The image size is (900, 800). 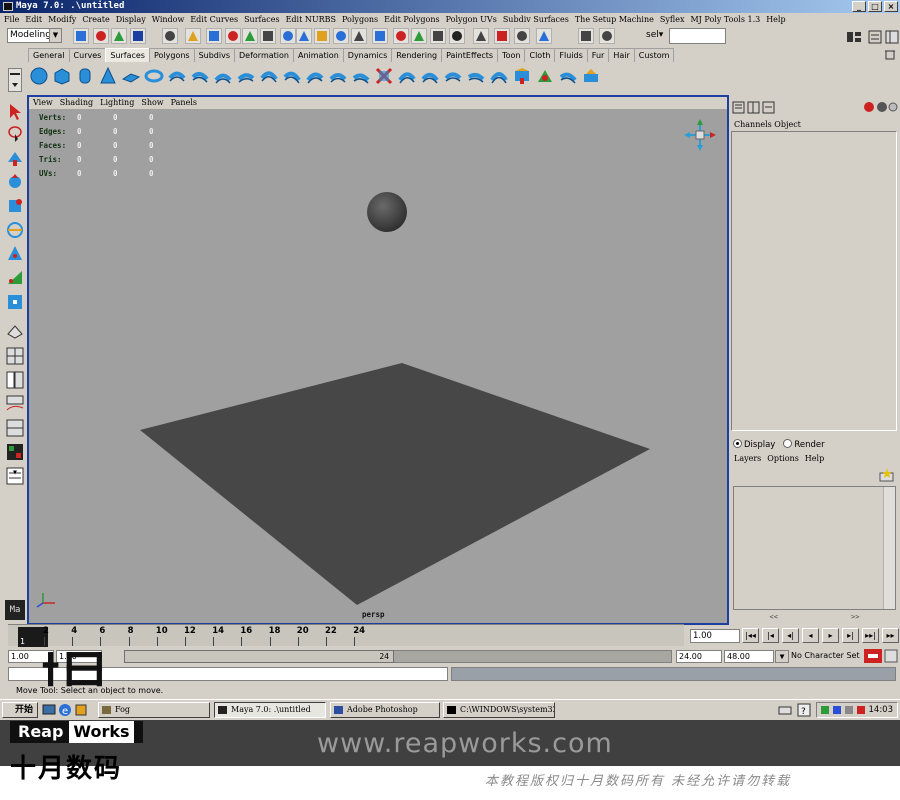 I want to click on playback-end-field: 24.00, so click(x=699, y=656).